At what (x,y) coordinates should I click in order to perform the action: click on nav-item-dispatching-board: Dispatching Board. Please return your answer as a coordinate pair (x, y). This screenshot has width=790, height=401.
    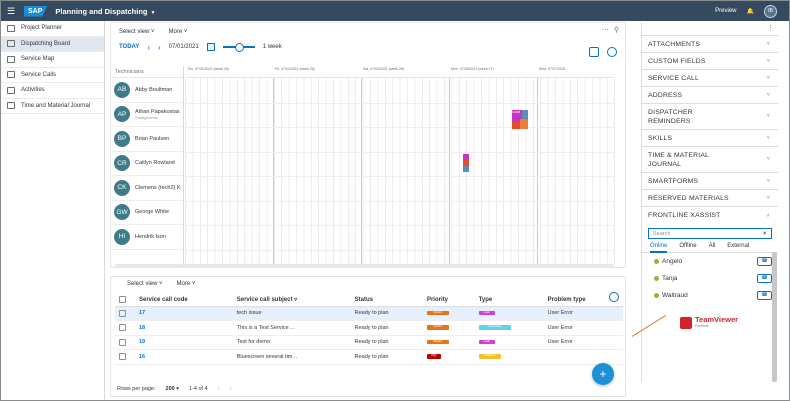
    Looking at the image, I should click on (52, 44).